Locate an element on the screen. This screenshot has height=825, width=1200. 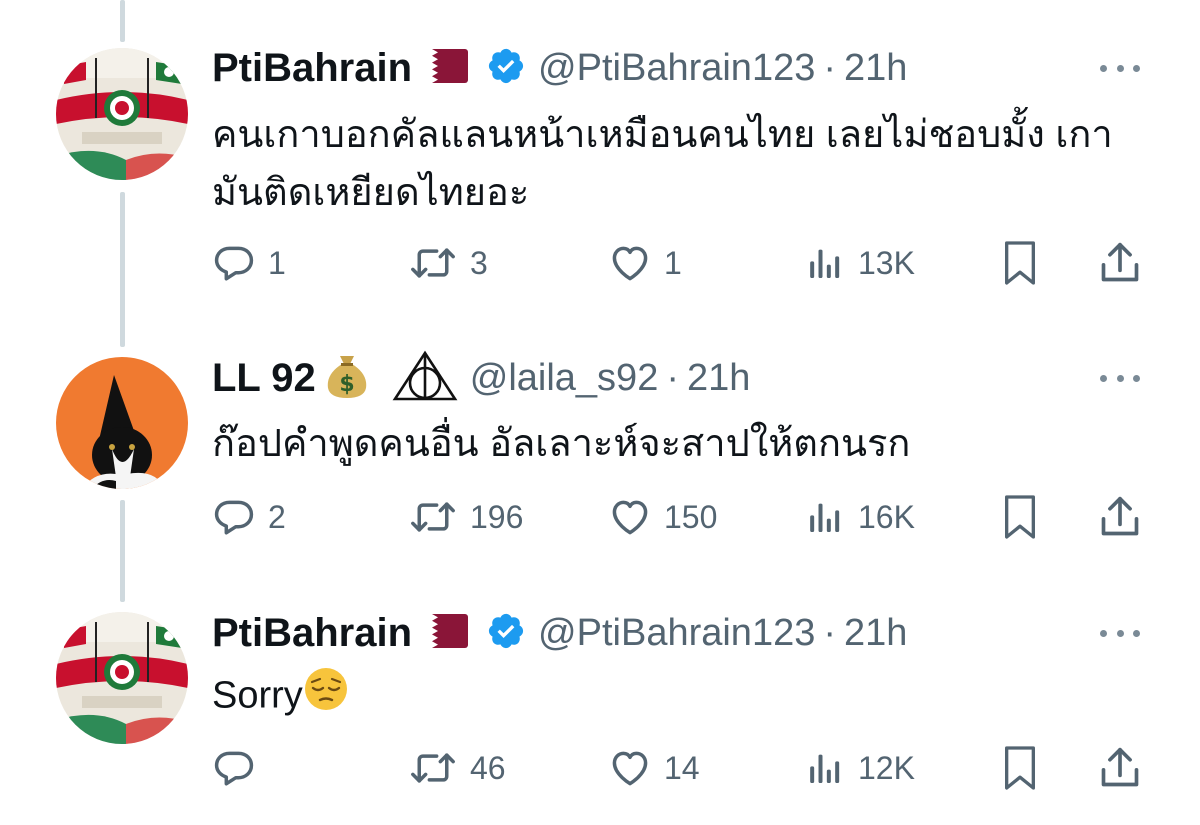
tweet-actions: 46 14 12K is located at coordinates (677, 768).